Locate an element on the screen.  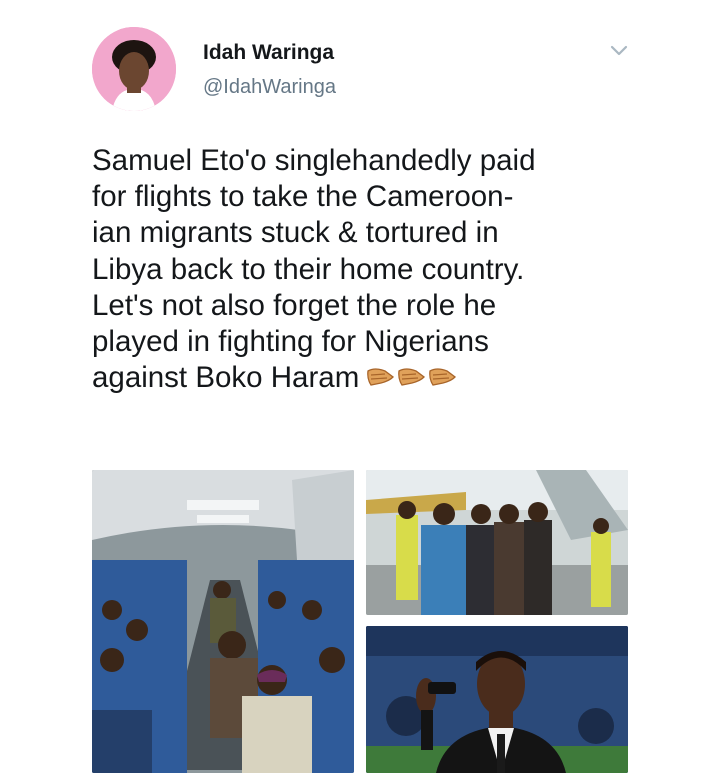
tweet-line: against Boko Haram is located at coordinates (226, 378).